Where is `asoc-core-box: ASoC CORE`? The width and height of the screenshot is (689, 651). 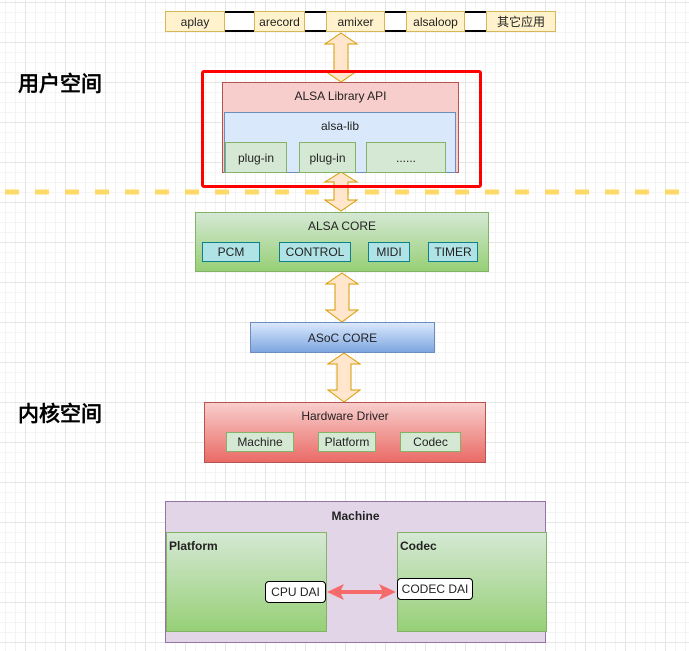 asoc-core-box: ASoC CORE is located at coordinates (342, 337).